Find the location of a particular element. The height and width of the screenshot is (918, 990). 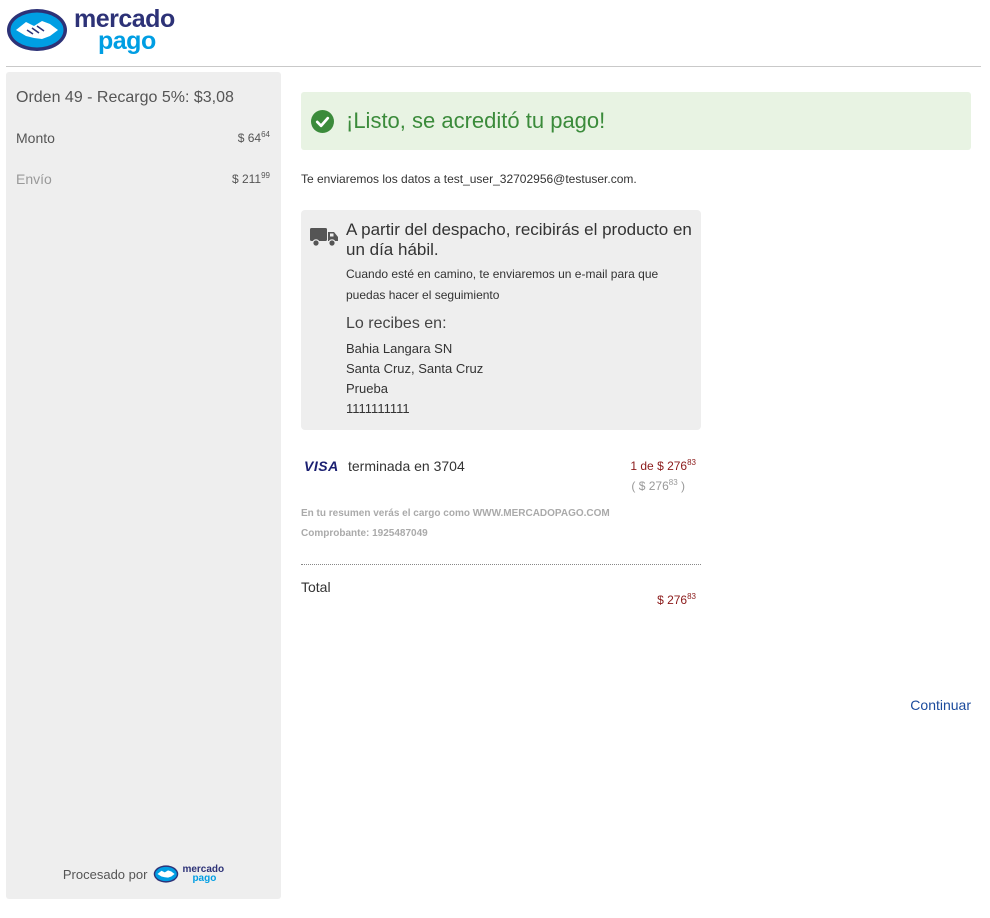

summary-label-envio: Envío is located at coordinates (34, 179).